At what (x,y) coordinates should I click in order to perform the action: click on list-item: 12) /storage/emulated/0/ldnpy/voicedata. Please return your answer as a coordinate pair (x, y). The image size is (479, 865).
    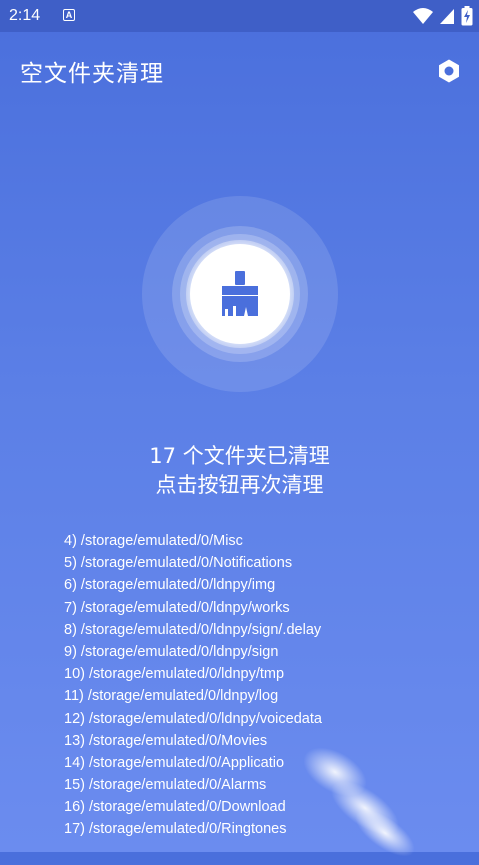
    Looking at the image, I should click on (193, 718).